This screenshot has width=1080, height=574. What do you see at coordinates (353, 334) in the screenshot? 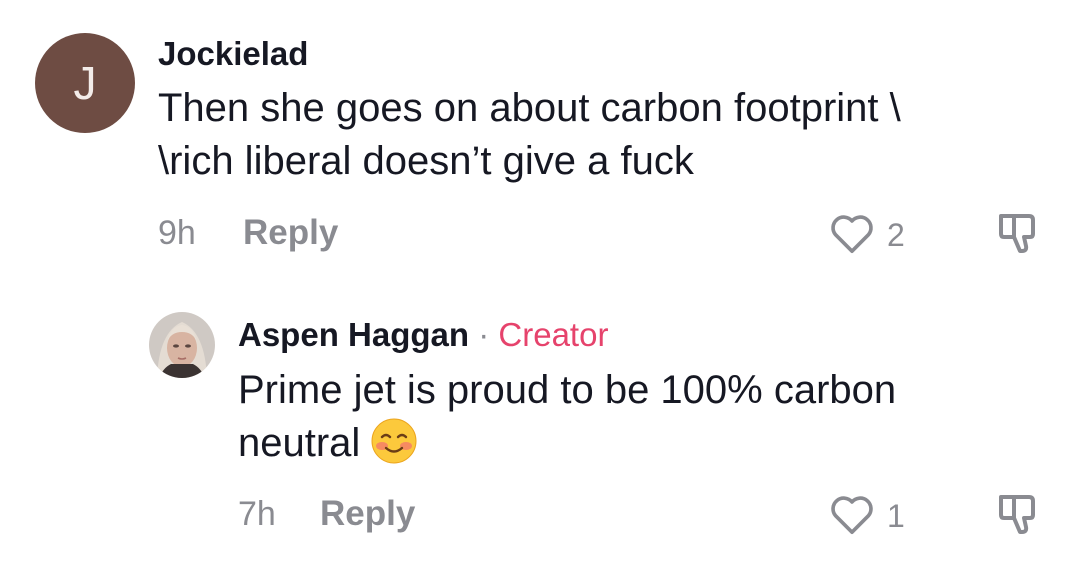
I see `username-label: Aspen Haggan` at bounding box center [353, 334].